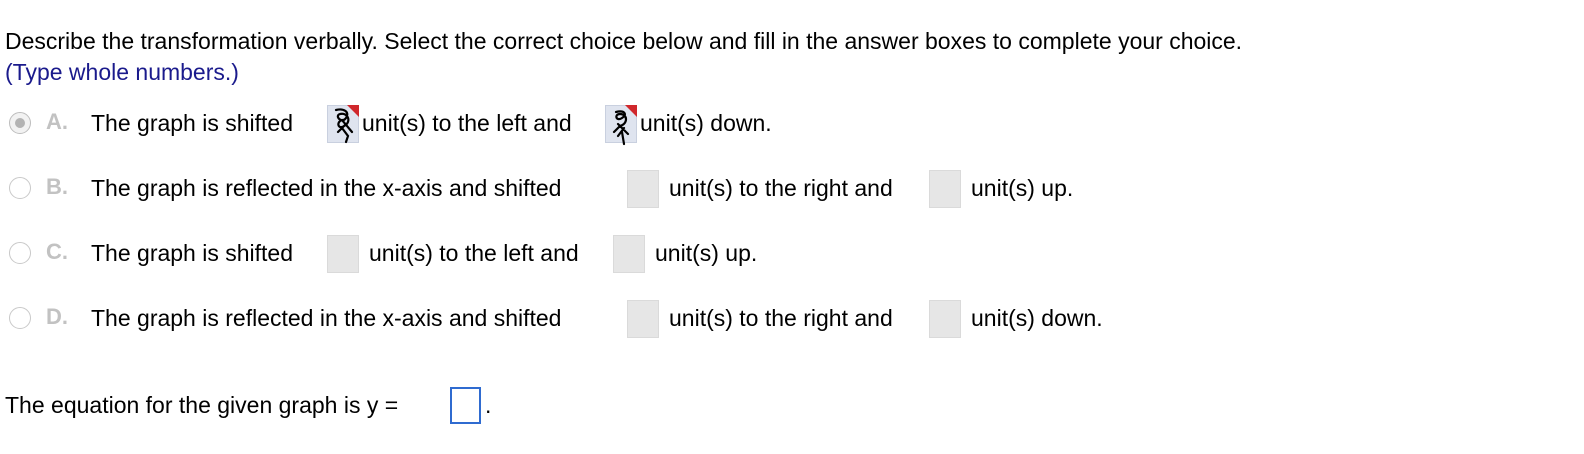  I want to click on equation-period: ., so click(488, 405).